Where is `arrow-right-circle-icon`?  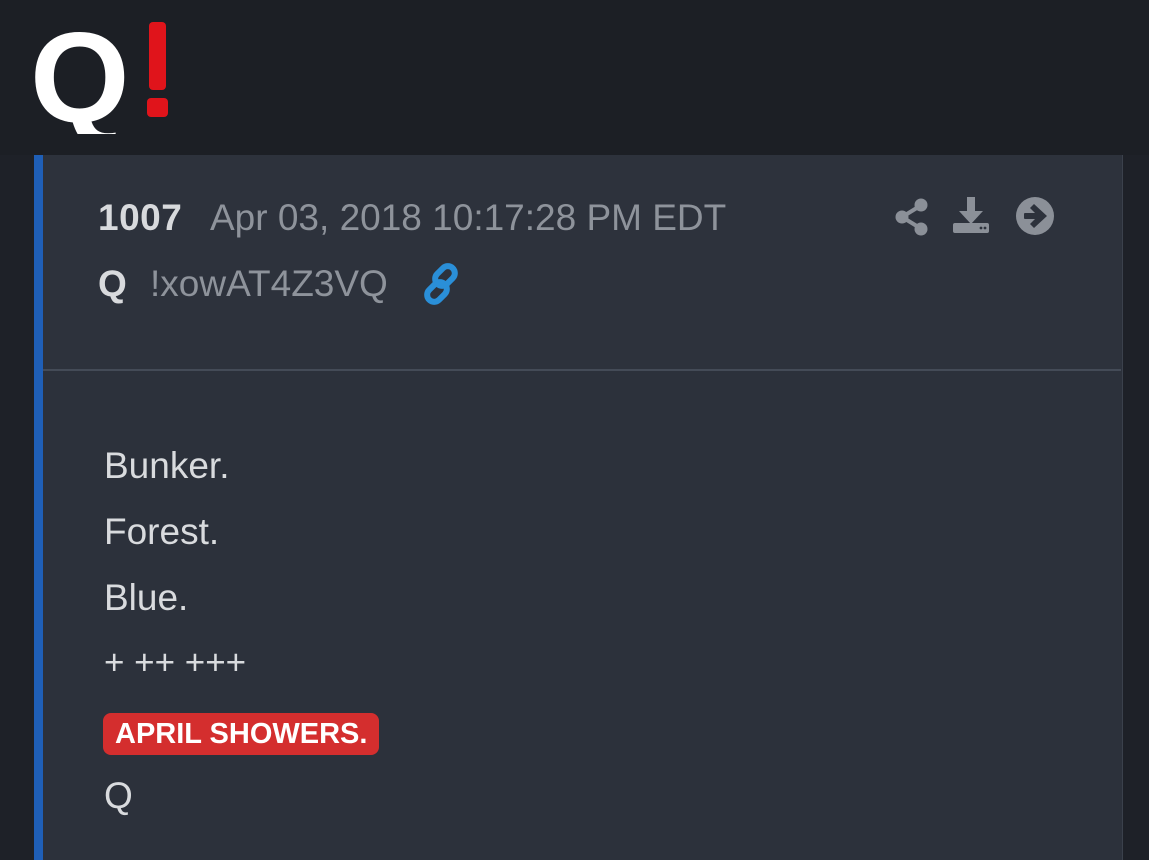 arrow-right-circle-icon is located at coordinates (1035, 216).